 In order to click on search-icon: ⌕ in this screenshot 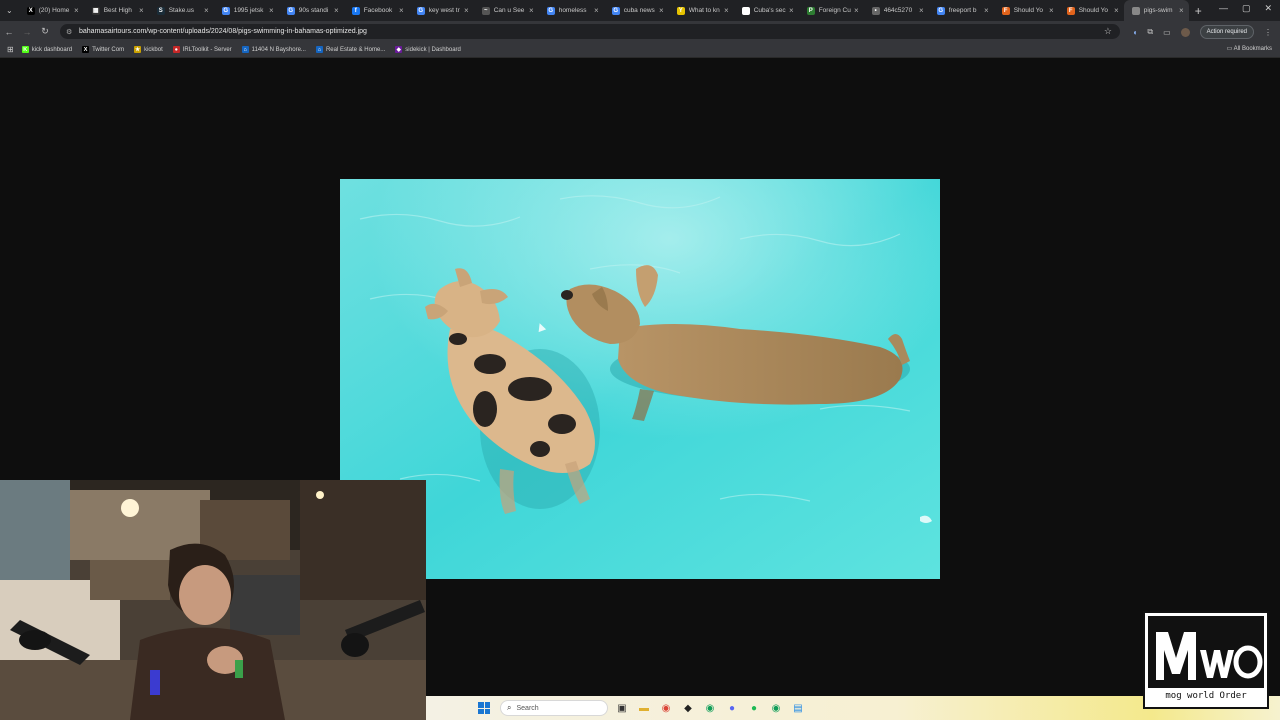, I will do `click(509, 707)`.